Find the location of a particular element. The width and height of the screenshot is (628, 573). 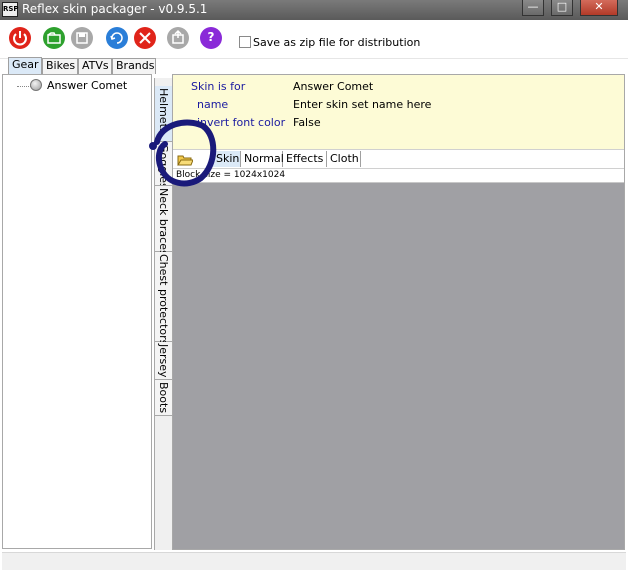

open-button is located at coordinates (54, 38).